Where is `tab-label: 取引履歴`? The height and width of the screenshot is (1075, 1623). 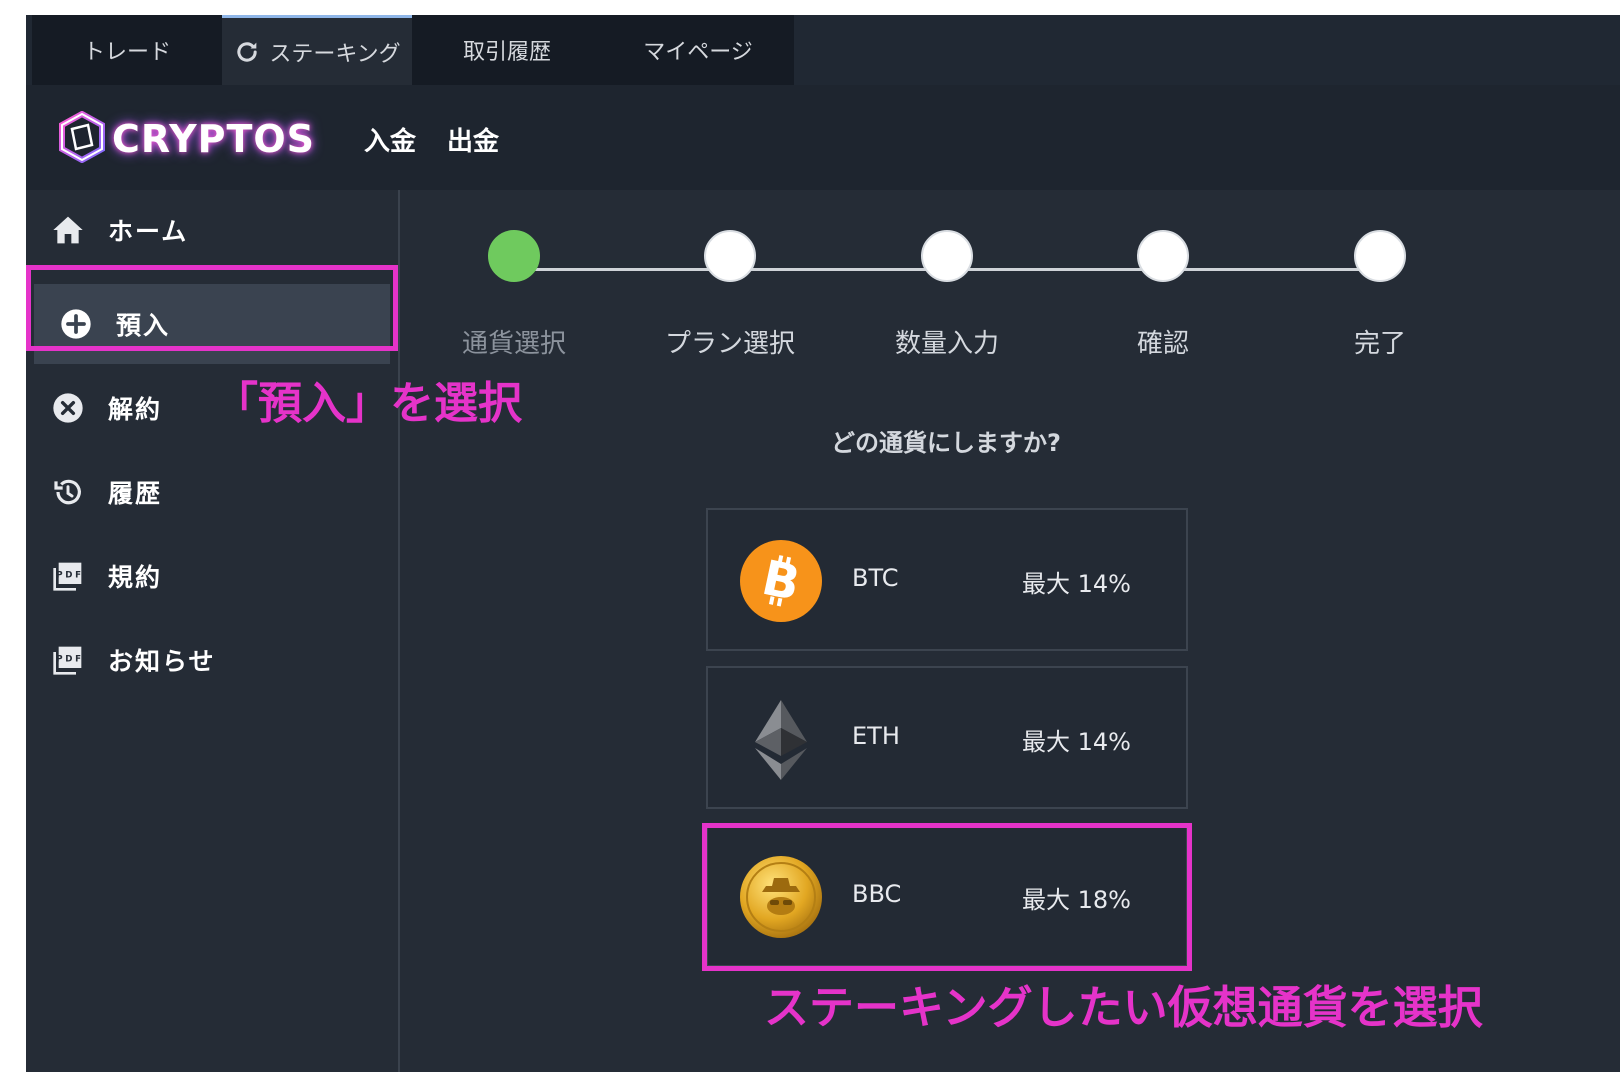
tab-label: 取引履歴 is located at coordinates (506, 52).